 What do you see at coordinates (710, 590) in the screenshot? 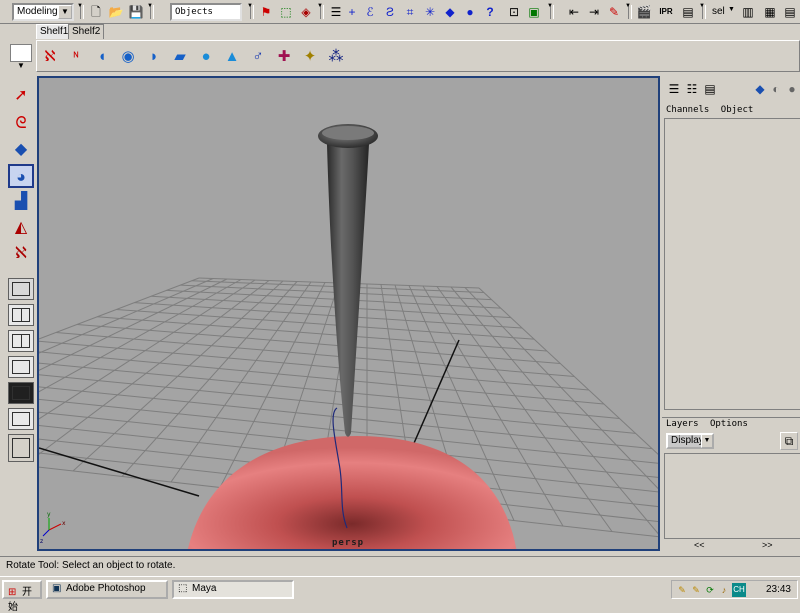
I see `tray-app-icon: ⟳` at bounding box center [710, 590].